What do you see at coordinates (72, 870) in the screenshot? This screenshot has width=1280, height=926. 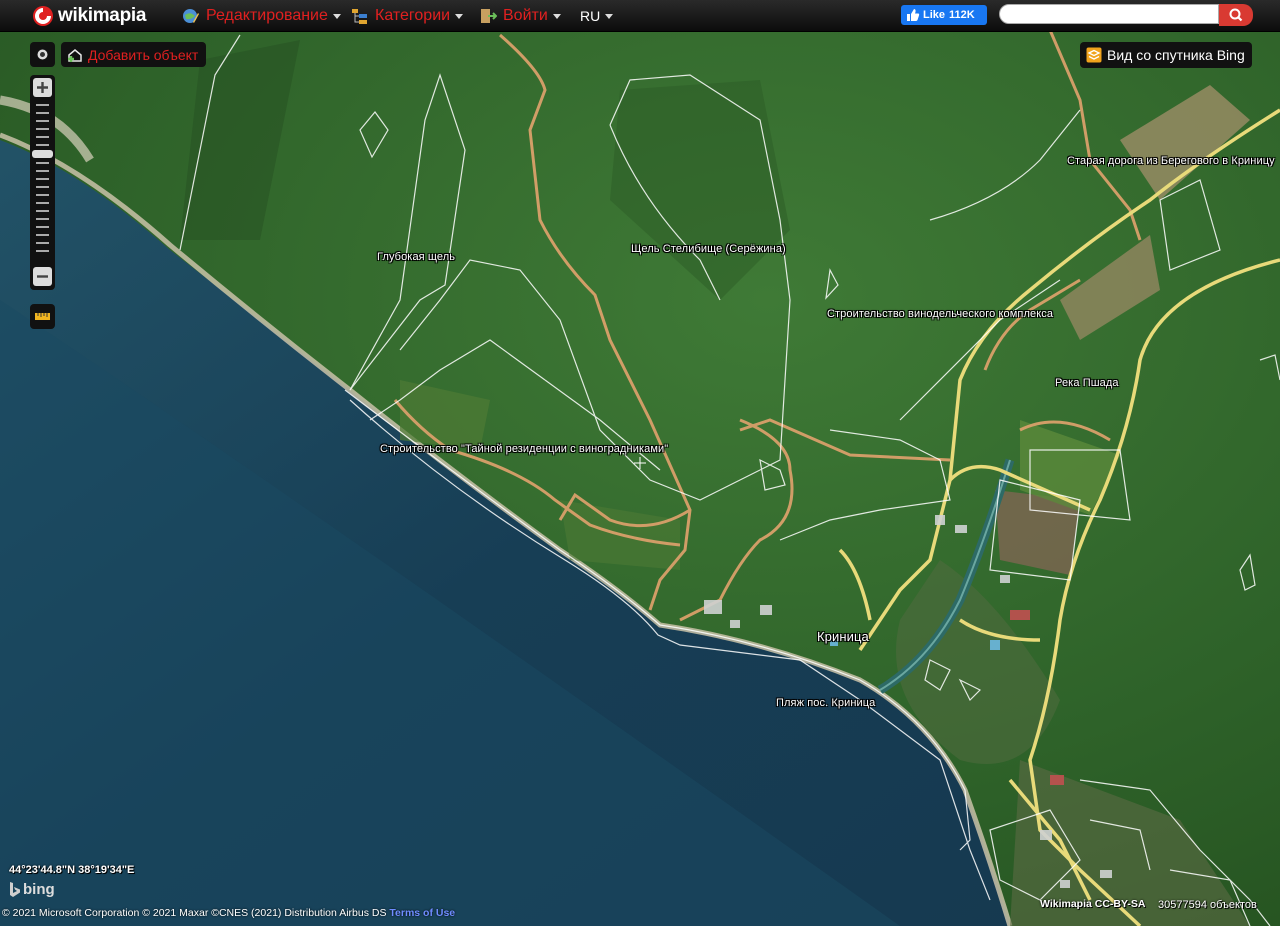 I see `coordinates-readout: 44°23'44.8"N 38°19'34"E` at bounding box center [72, 870].